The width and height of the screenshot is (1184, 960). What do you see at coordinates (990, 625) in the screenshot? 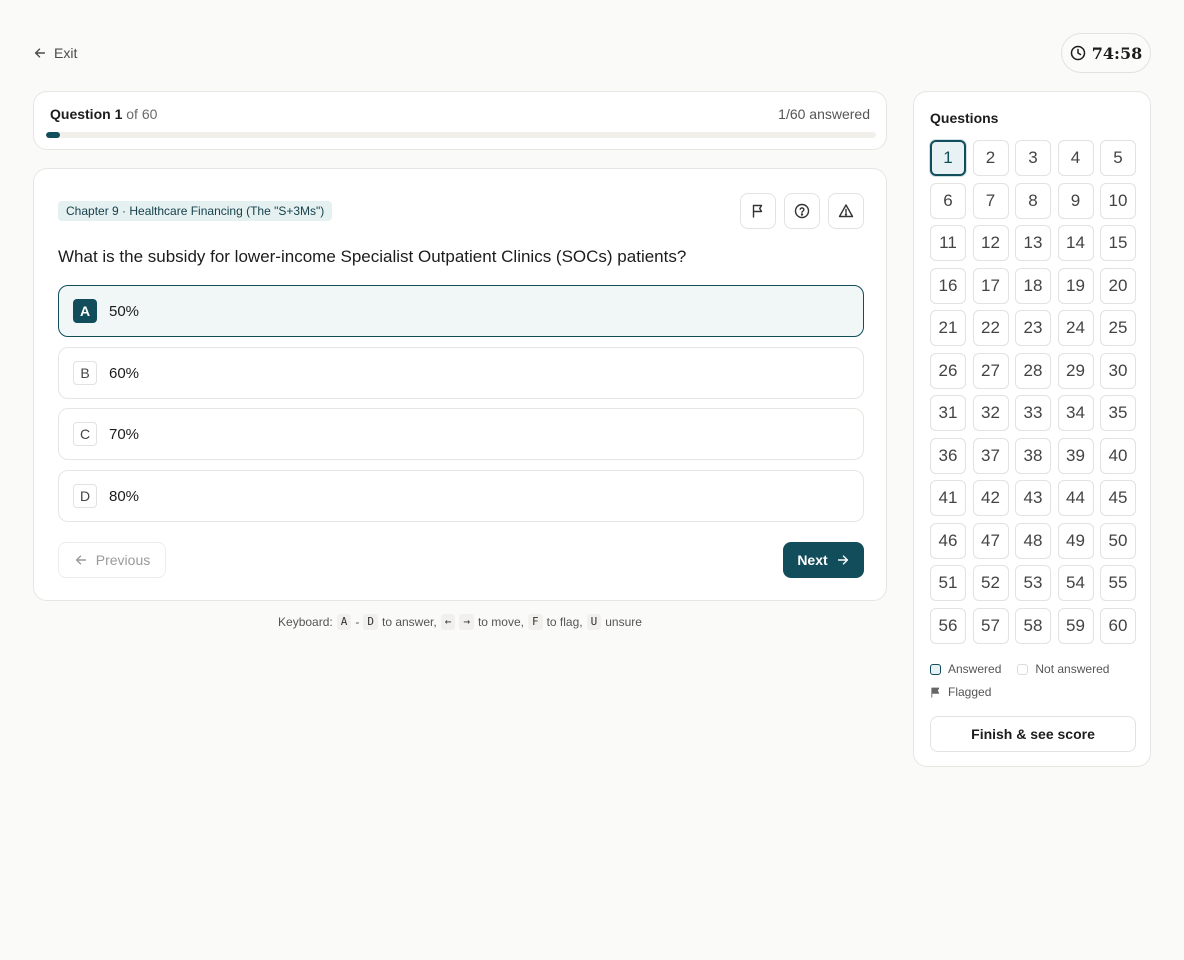
I see `question-cell-57: 57` at bounding box center [990, 625].